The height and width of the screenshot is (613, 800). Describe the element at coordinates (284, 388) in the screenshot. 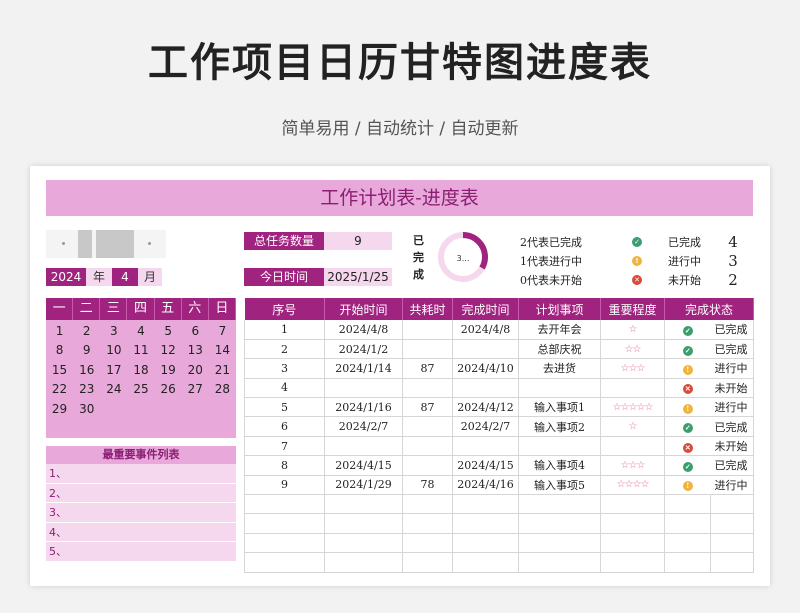

I see `cell-no: 4` at that location.